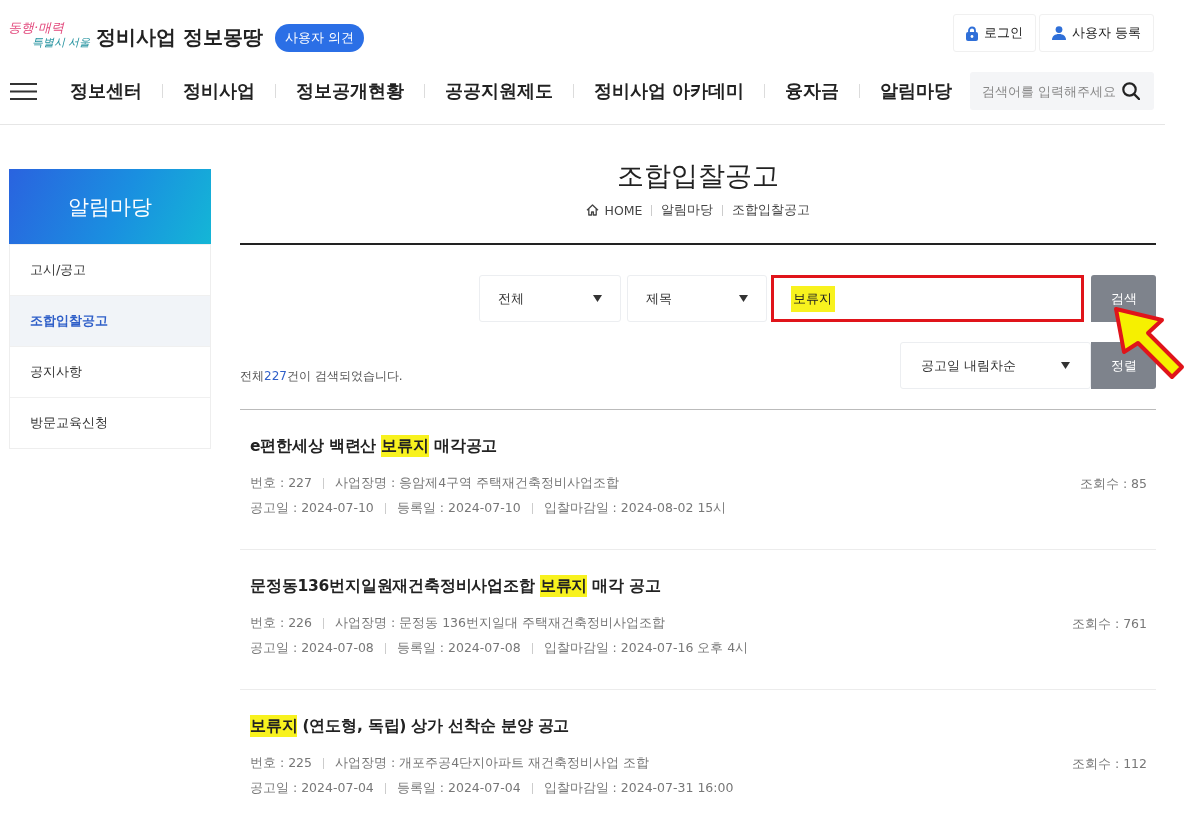  I want to click on view-count: 조회수 : 85, so click(1113, 484).